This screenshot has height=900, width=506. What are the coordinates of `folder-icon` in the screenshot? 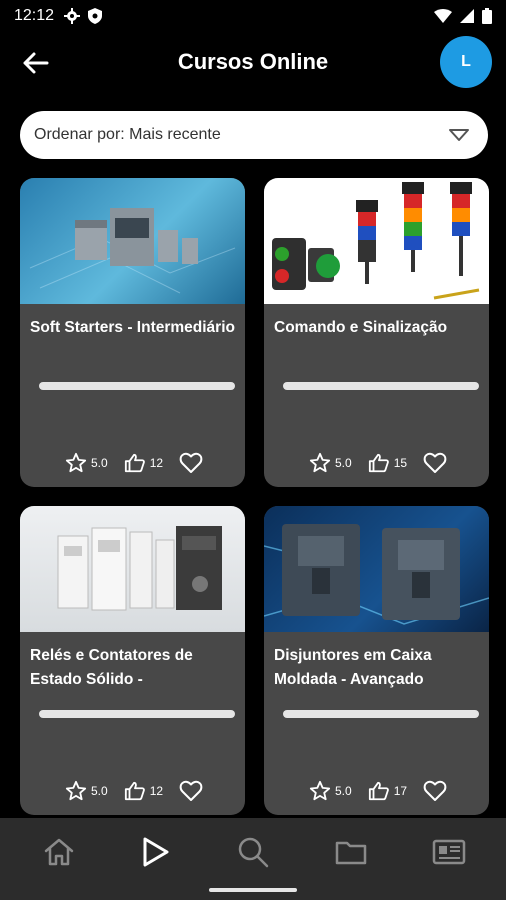 It's located at (351, 853).